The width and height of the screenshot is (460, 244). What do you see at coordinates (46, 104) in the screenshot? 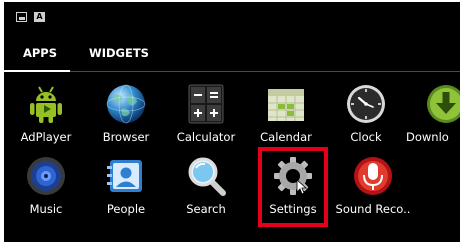
I see `android-robot-icon` at bounding box center [46, 104].